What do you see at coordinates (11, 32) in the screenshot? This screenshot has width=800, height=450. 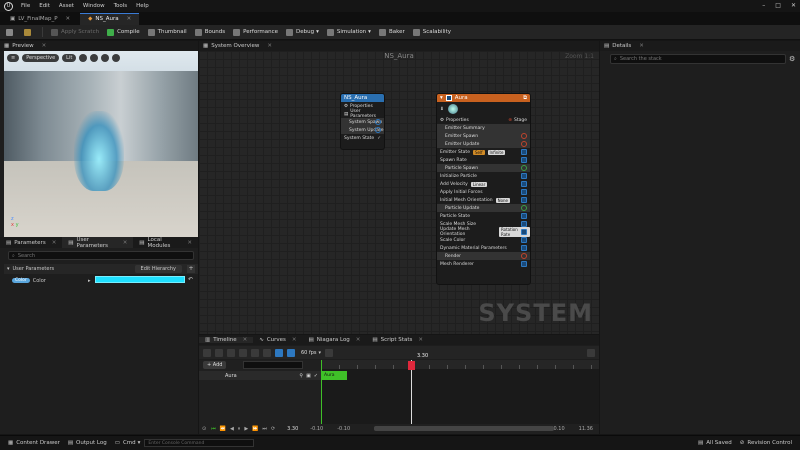 I see `save-icon` at bounding box center [11, 32].